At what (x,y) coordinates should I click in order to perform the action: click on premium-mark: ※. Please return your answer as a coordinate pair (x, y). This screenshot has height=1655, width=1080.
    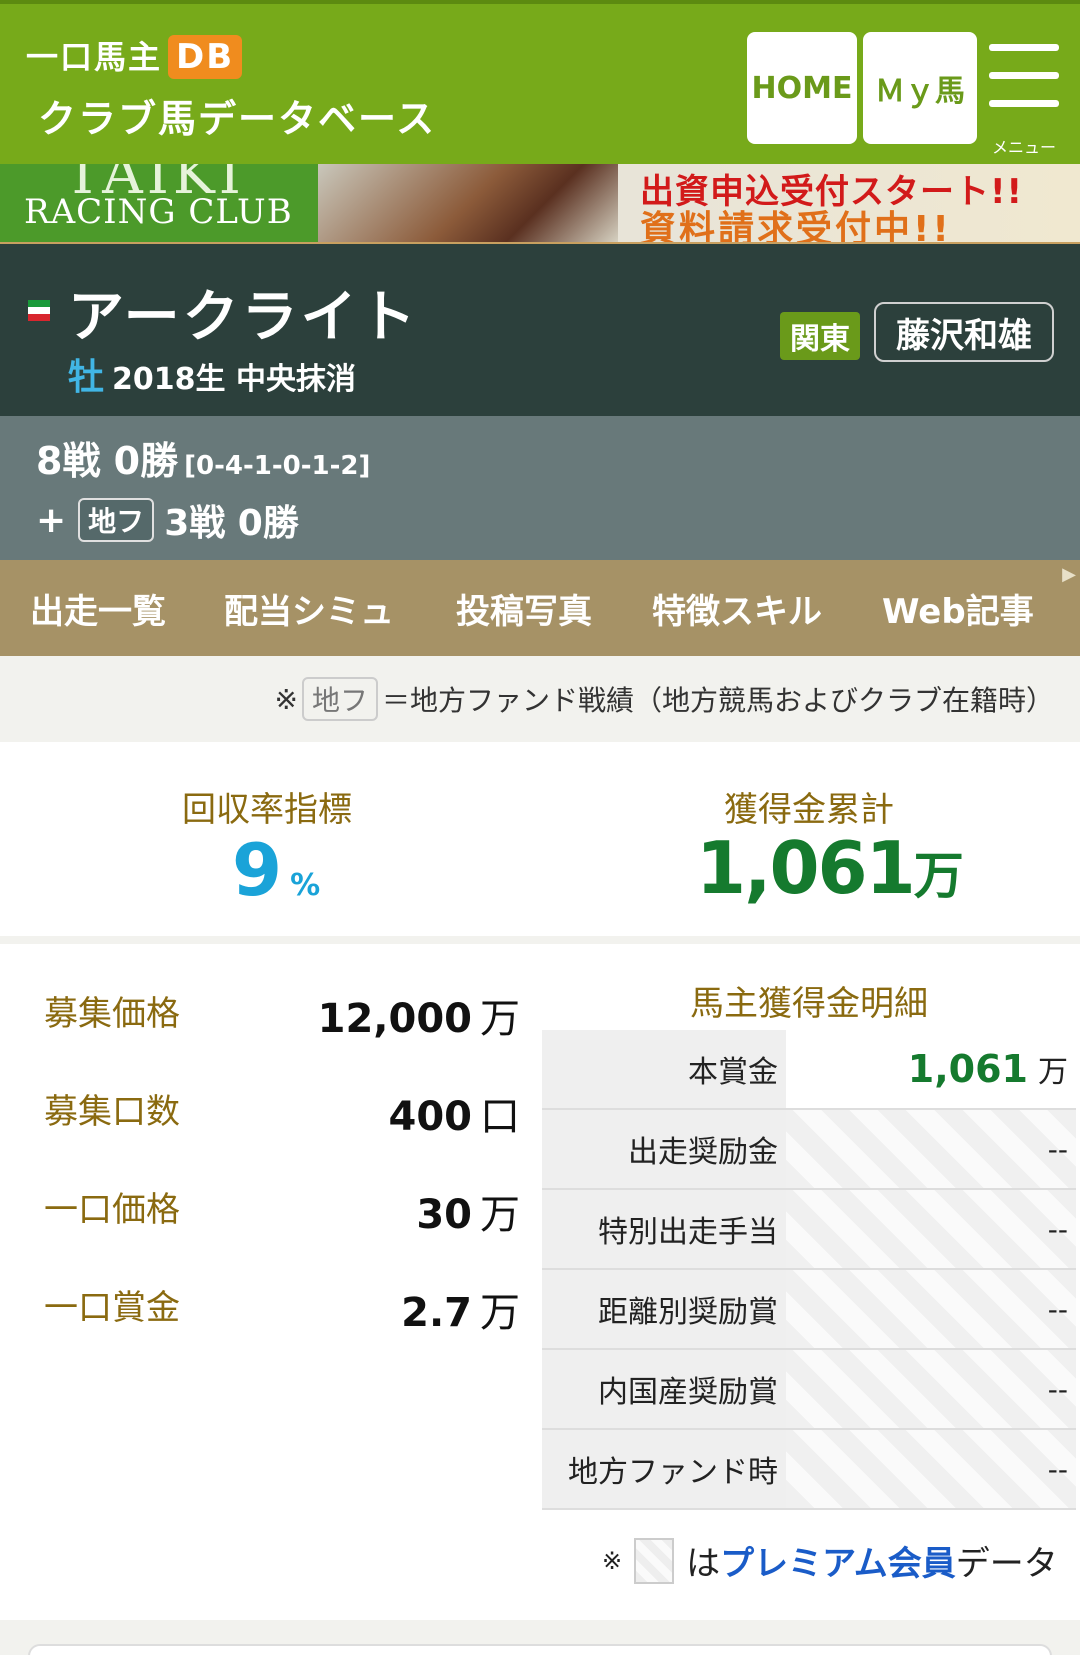
    Looking at the image, I should click on (612, 1560).